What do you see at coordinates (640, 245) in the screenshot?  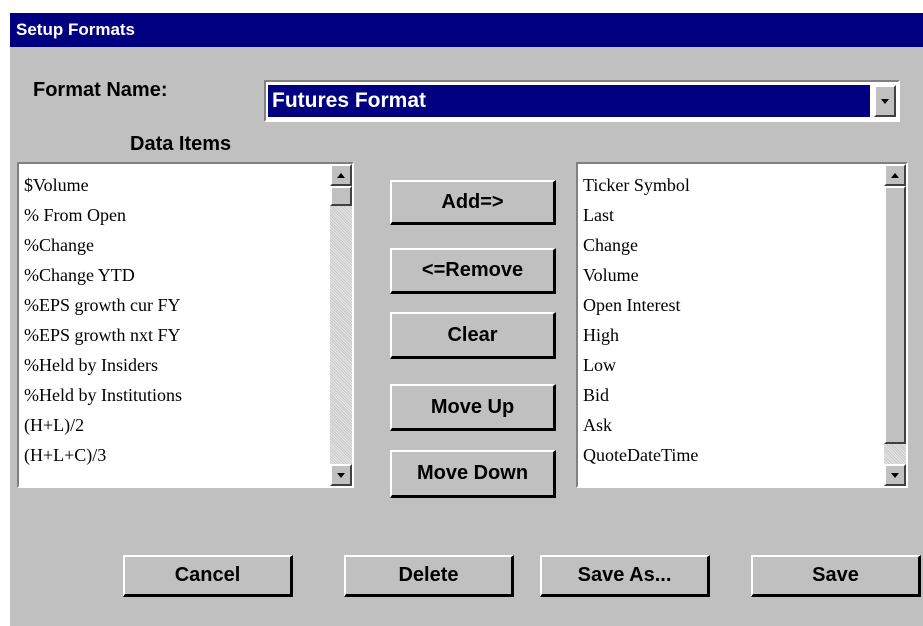 I see `list-item: Change` at bounding box center [640, 245].